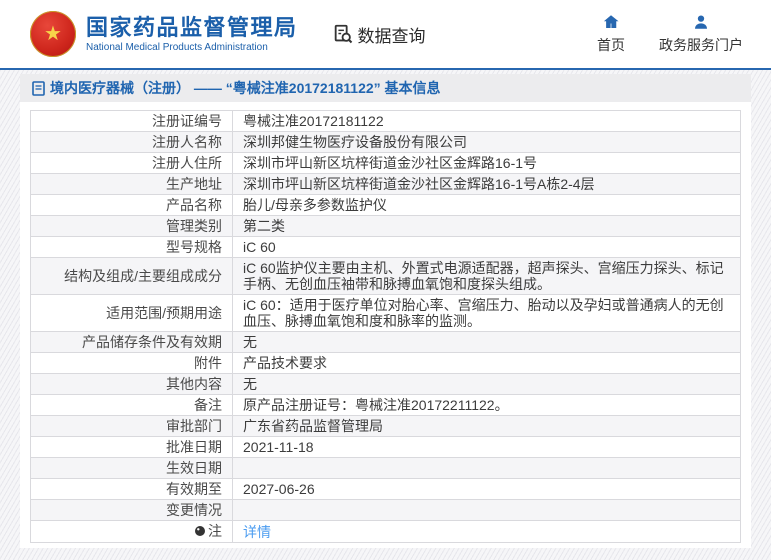 The image size is (771, 560). I want to click on row-label: 审批部门, so click(131, 426).